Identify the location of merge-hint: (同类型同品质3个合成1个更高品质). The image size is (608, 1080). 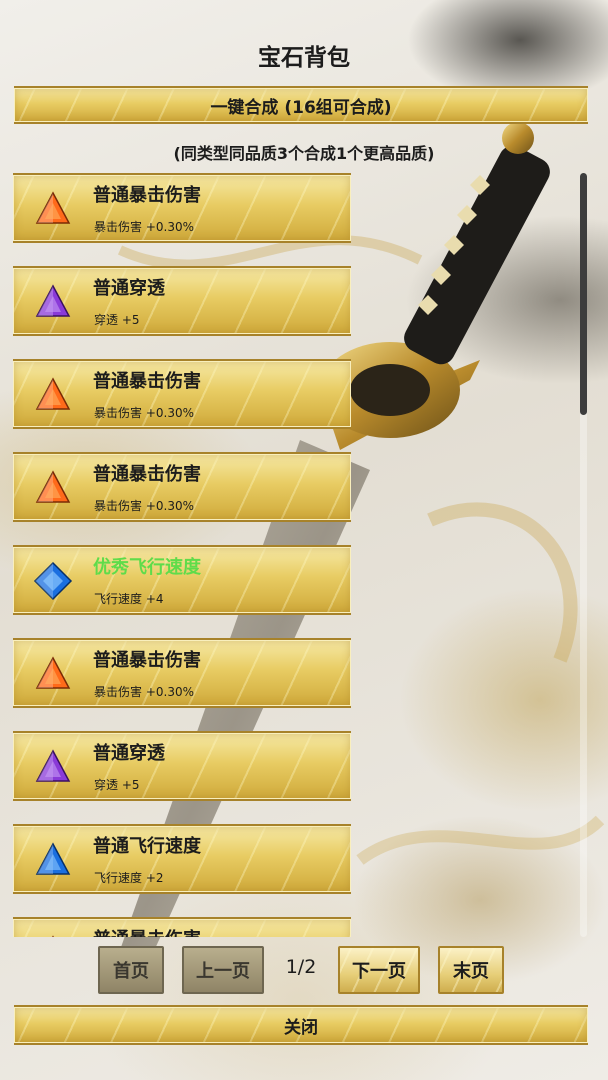
(304, 153).